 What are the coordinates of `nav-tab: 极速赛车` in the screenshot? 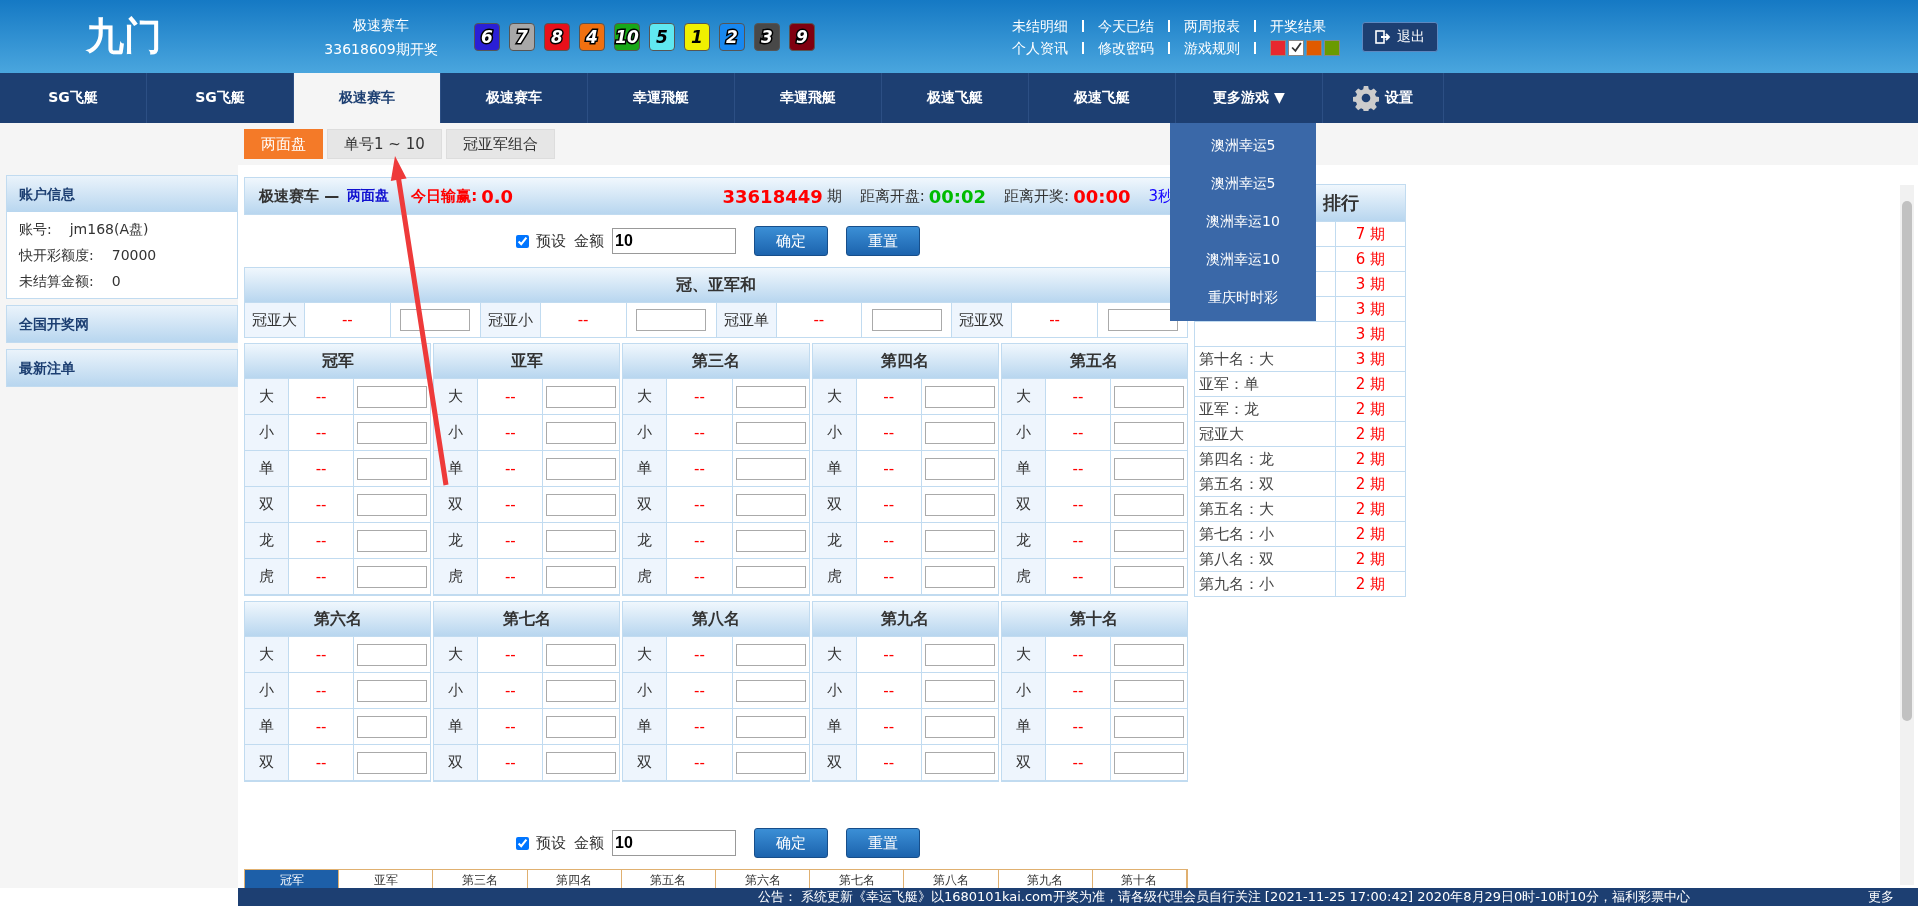 It's located at (367, 98).